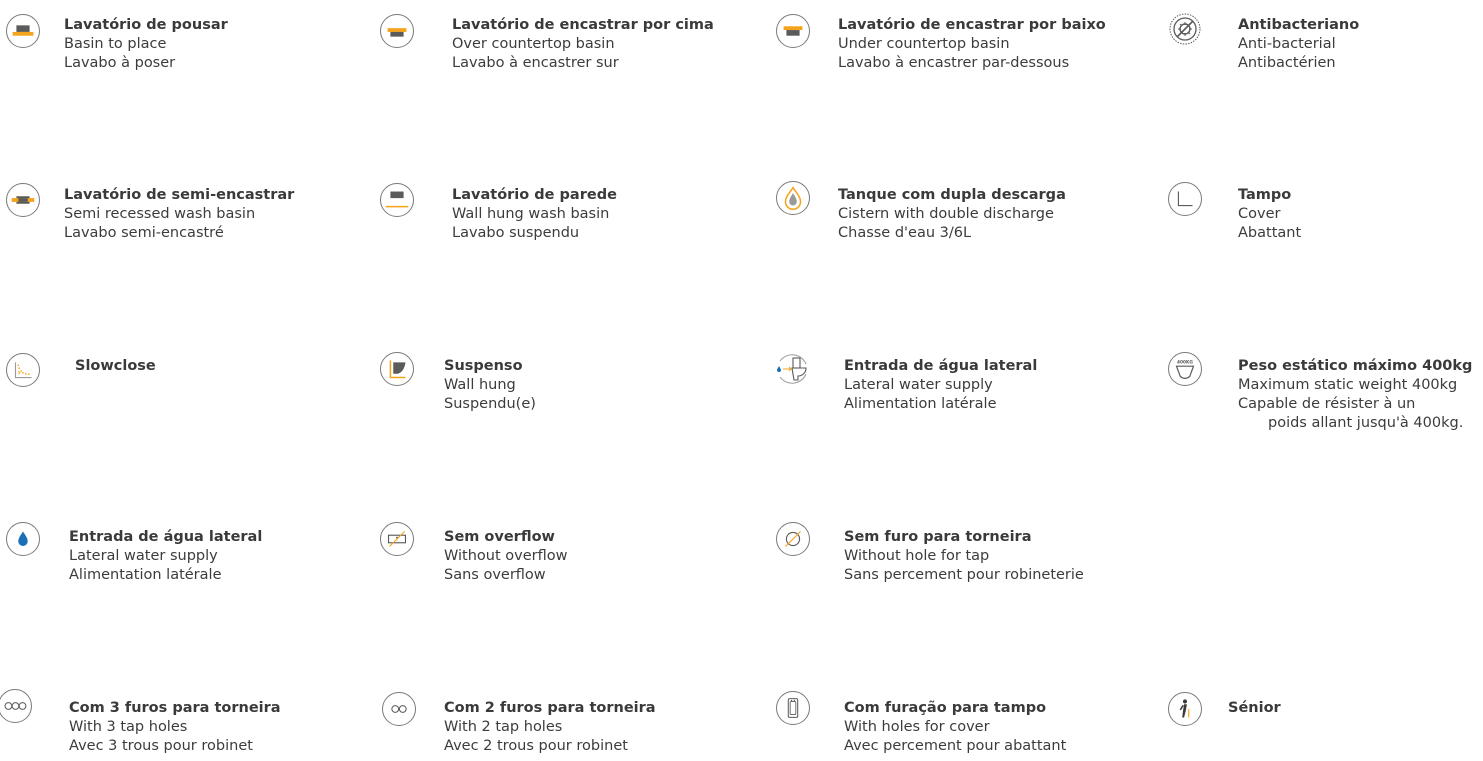  I want to click on antibacterial-icon, so click(1185, 29).